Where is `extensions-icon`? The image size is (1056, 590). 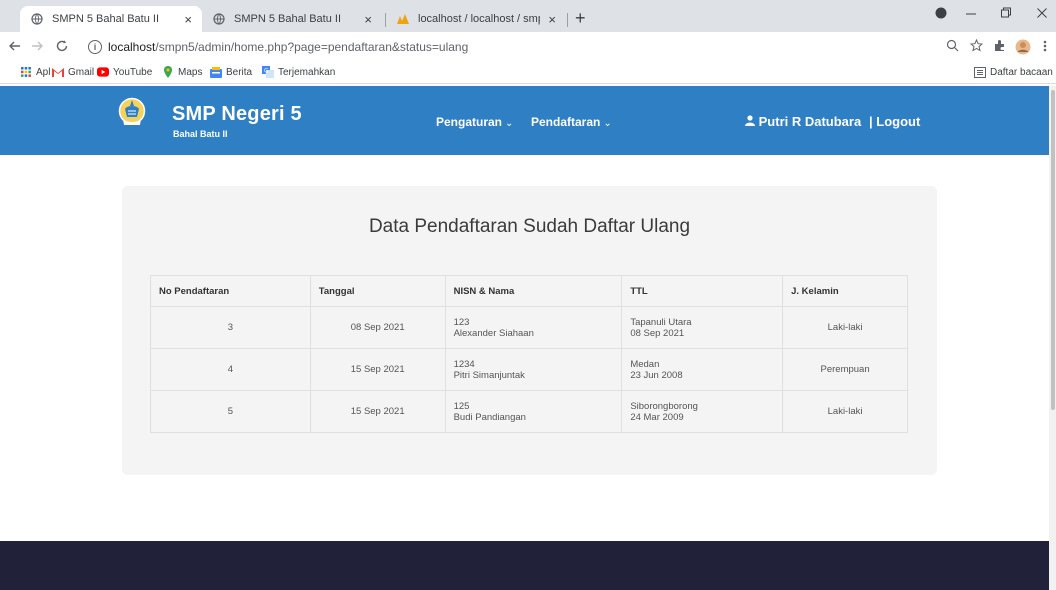 extensions-icon is located at coordinates (999, 47).